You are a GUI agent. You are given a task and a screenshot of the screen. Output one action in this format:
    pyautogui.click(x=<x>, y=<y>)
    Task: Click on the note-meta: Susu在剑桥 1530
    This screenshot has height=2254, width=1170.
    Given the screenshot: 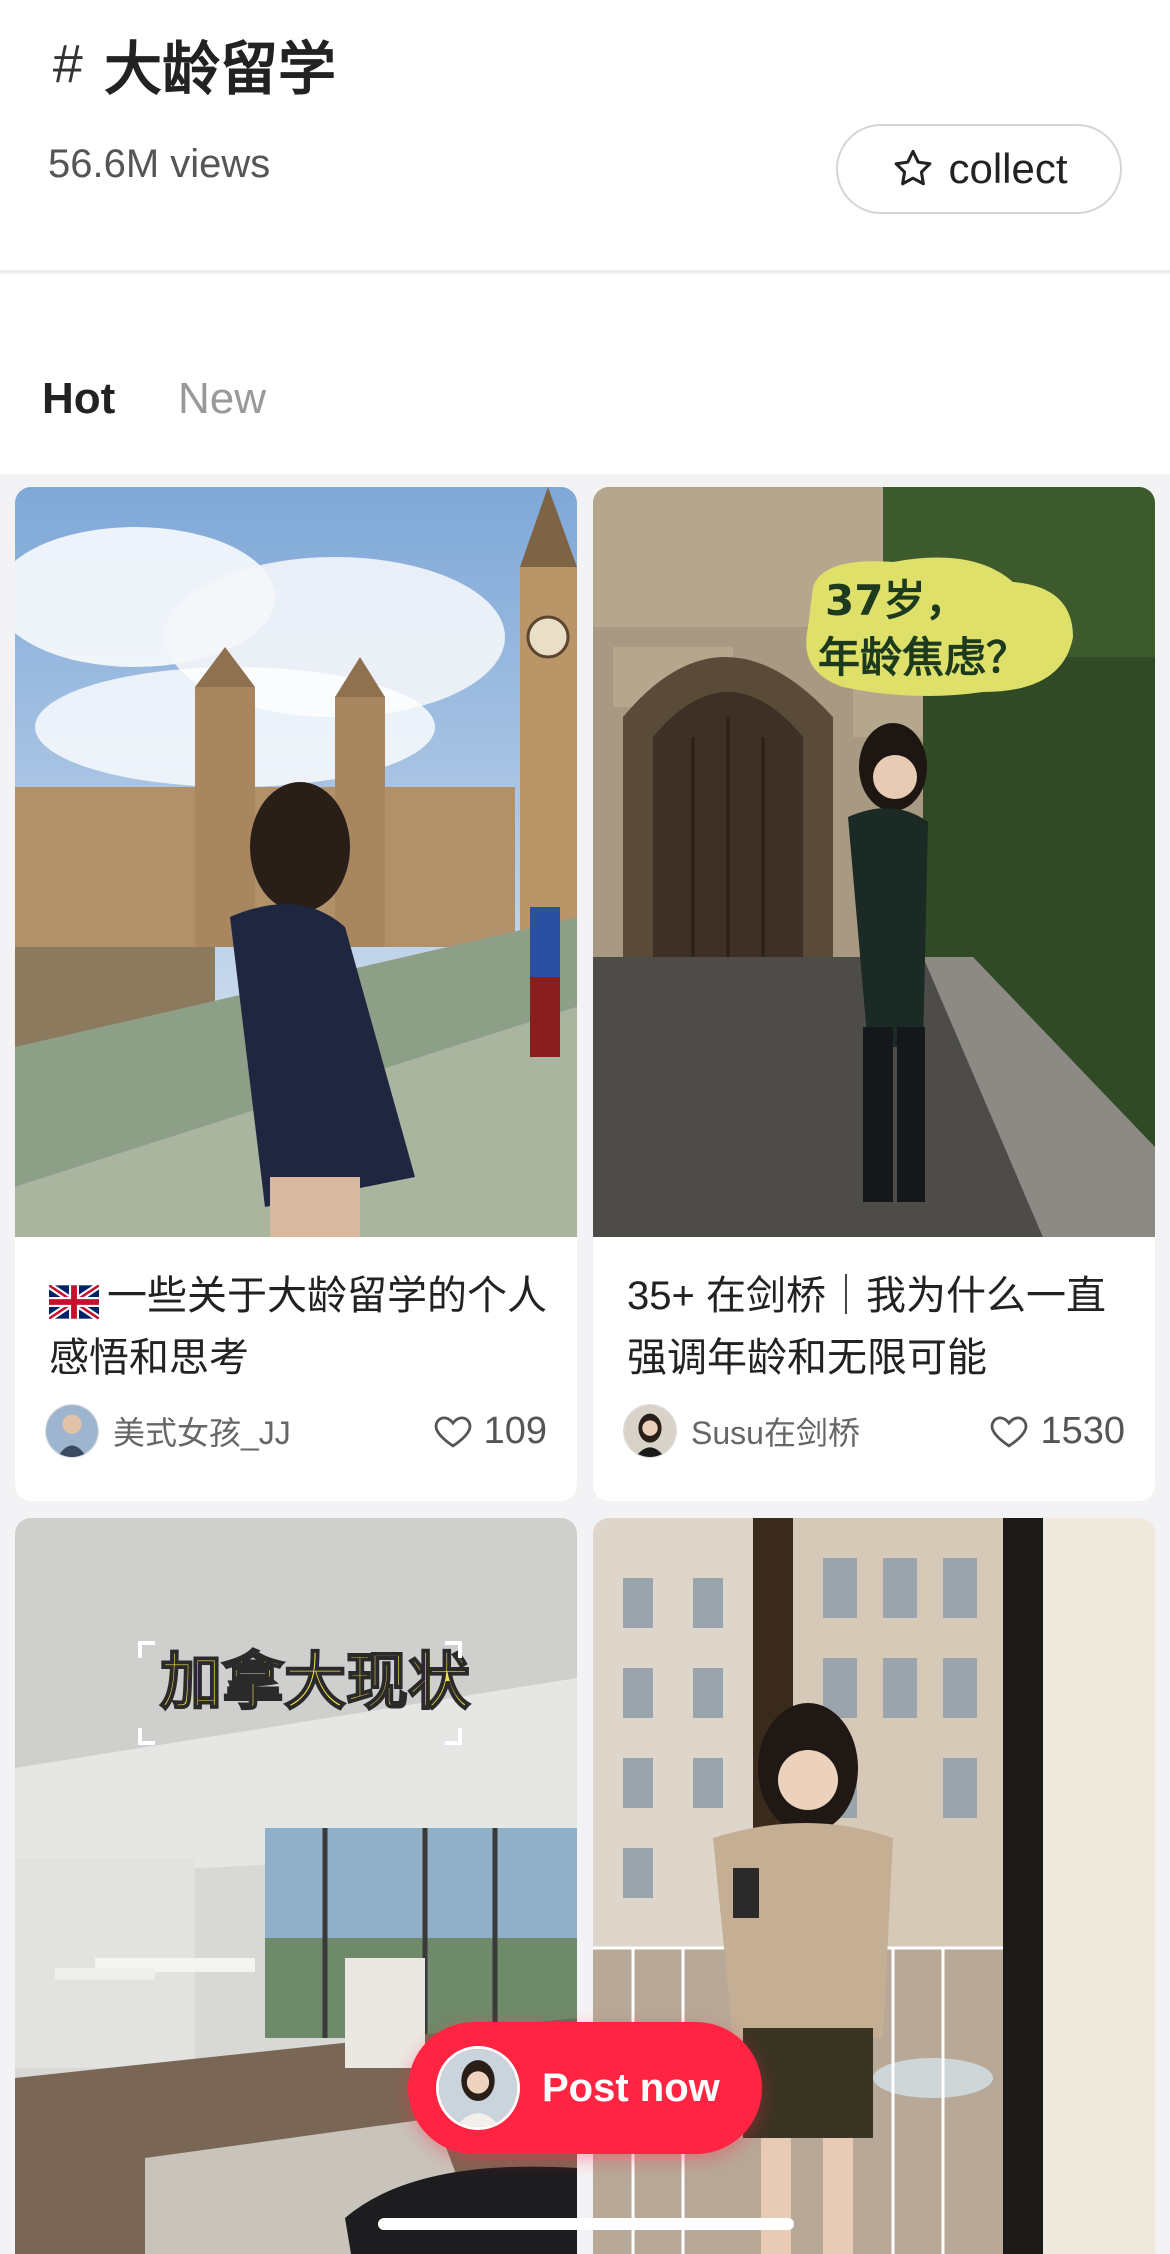 What is the action you would take?
    pyautogui.click(x=874, y=1431)
    